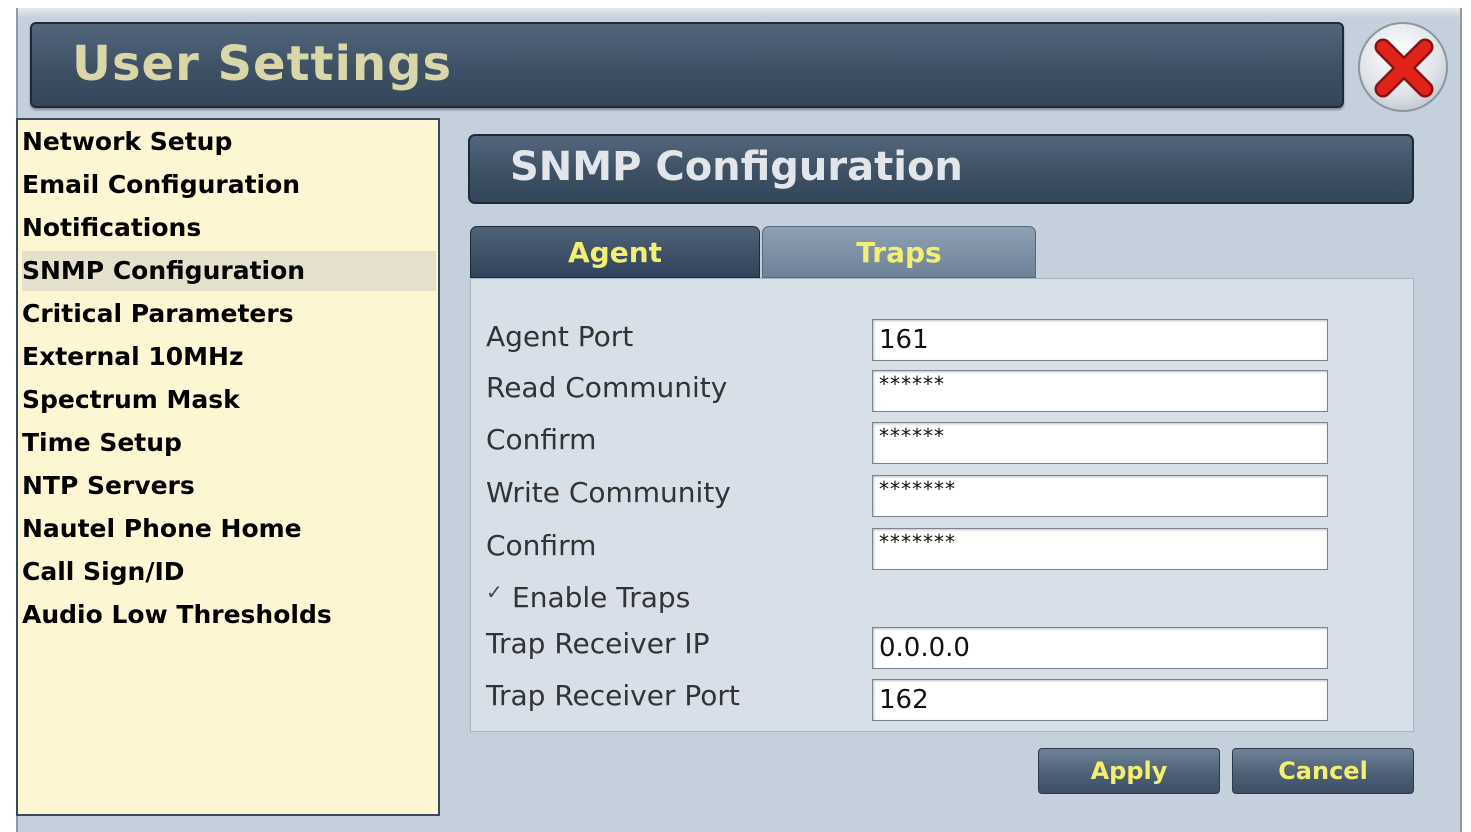 The width and height of the screenshot is (1471, 832). I want to click on sidebar-item-notifications: Notifications, so click(229, 228).